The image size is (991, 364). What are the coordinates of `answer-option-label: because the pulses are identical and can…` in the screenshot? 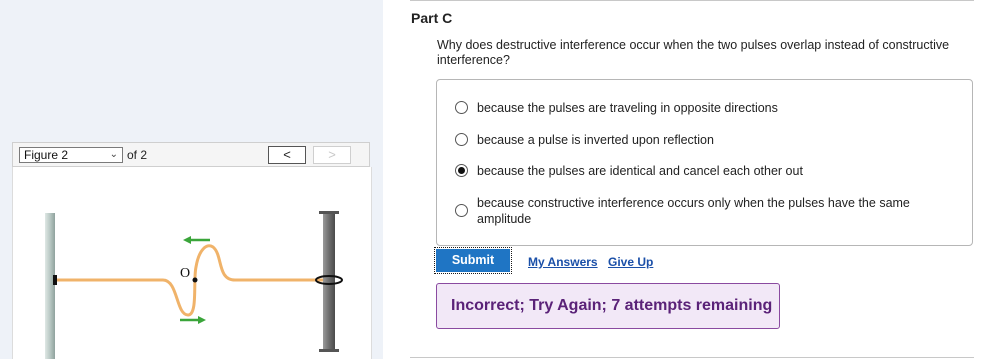 It's located at (640, 171).